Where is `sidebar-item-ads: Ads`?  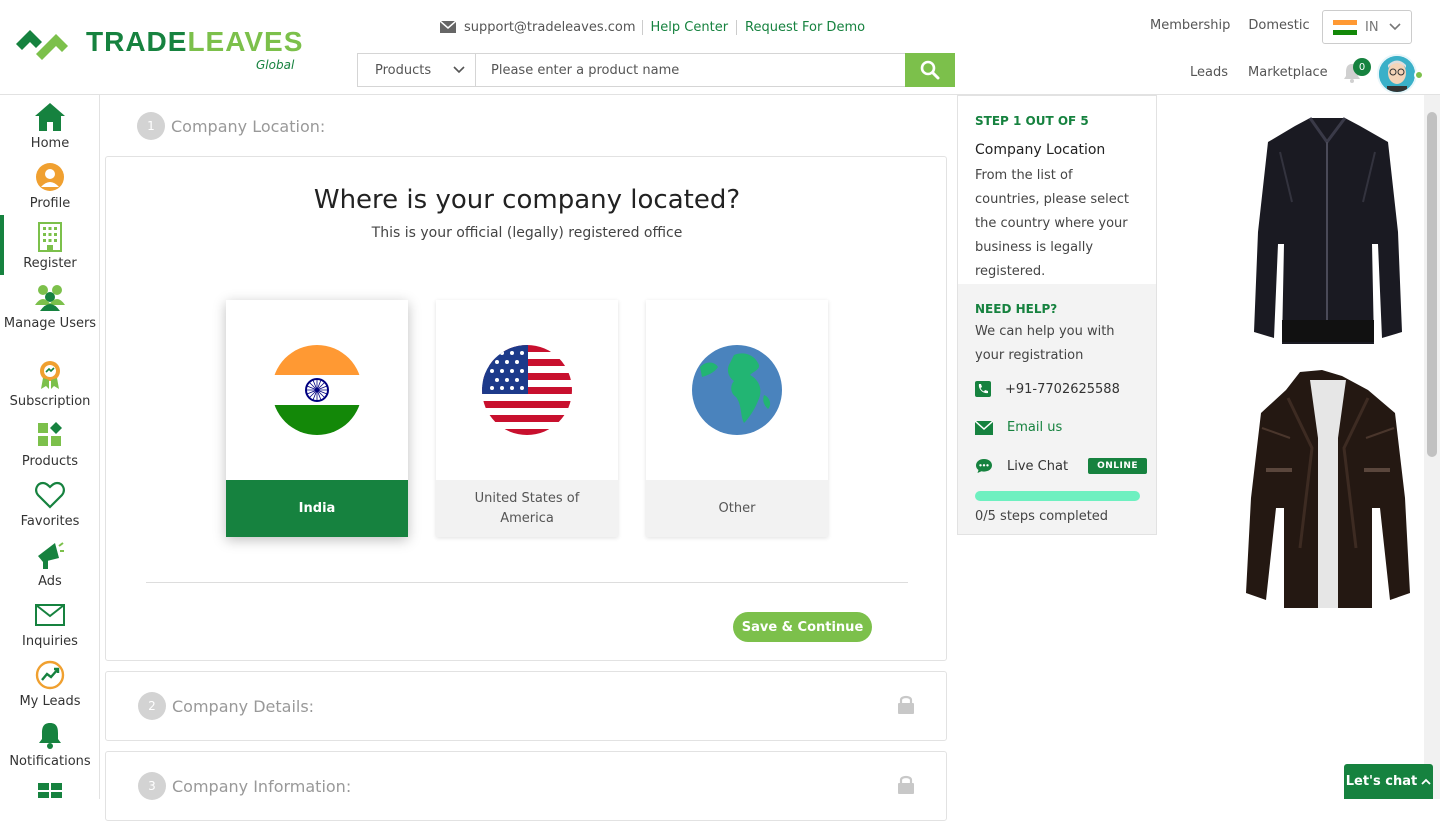 sidebar-item-ads: Ads is located at coordinates (49, 564).